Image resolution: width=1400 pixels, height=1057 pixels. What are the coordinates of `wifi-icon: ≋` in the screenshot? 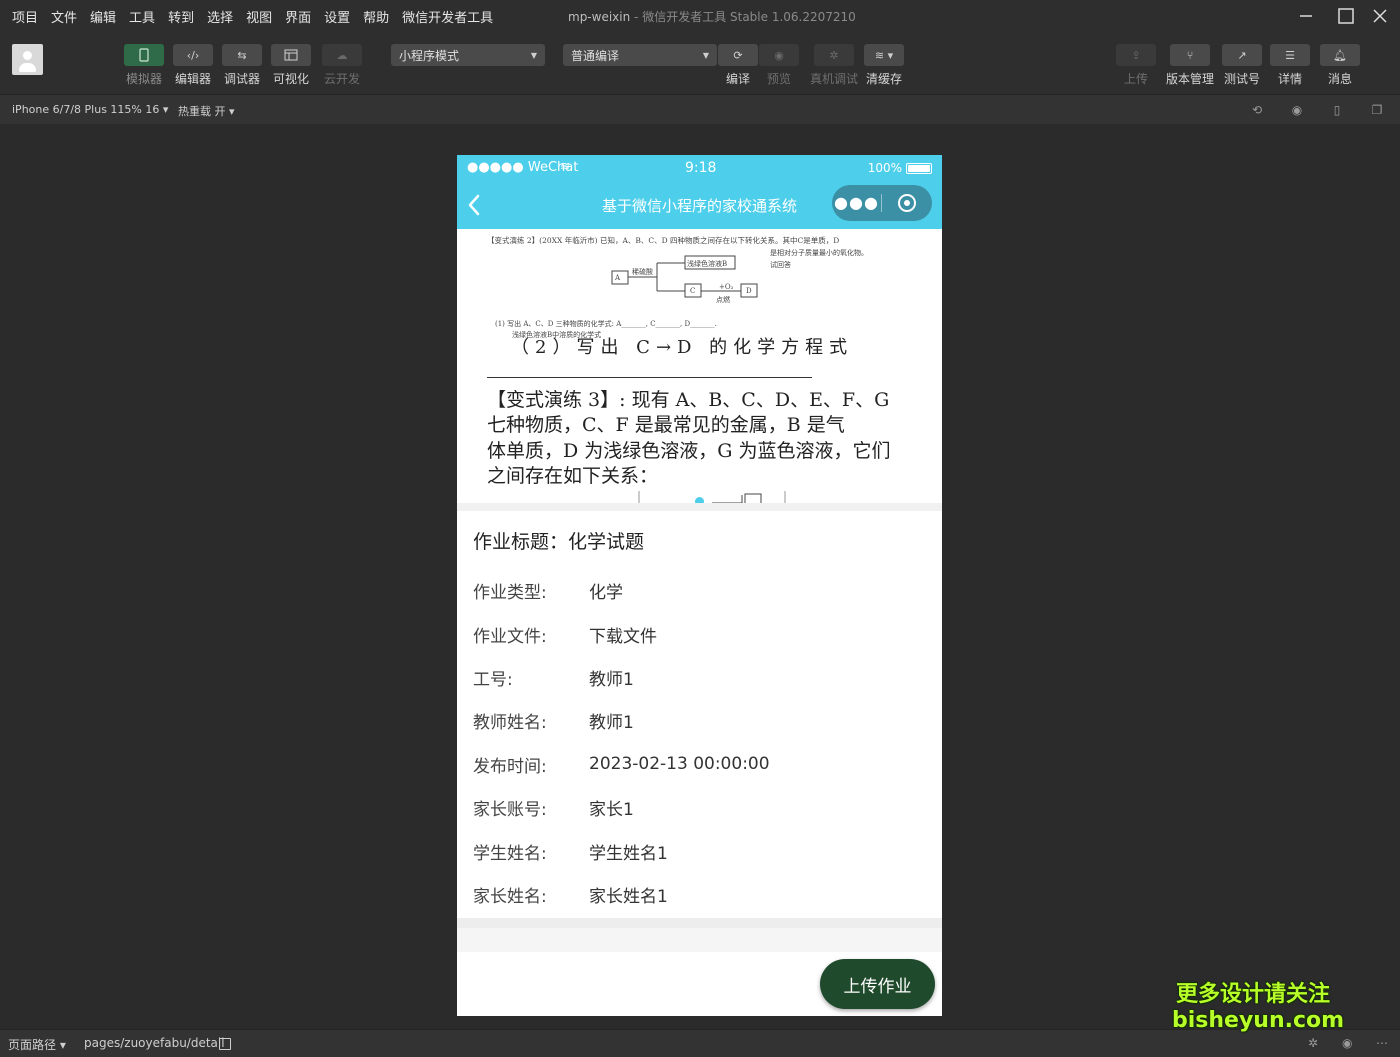 It's located at (565, 166).